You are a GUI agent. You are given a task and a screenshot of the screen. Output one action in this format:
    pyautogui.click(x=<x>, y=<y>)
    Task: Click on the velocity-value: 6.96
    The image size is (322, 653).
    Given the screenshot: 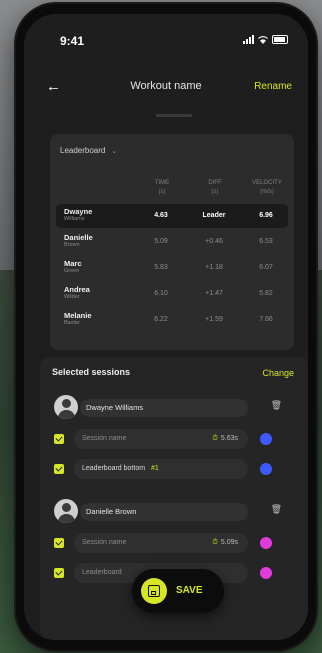 What is the action you would take?
    pyautogui.click(x=266, y=215)
    